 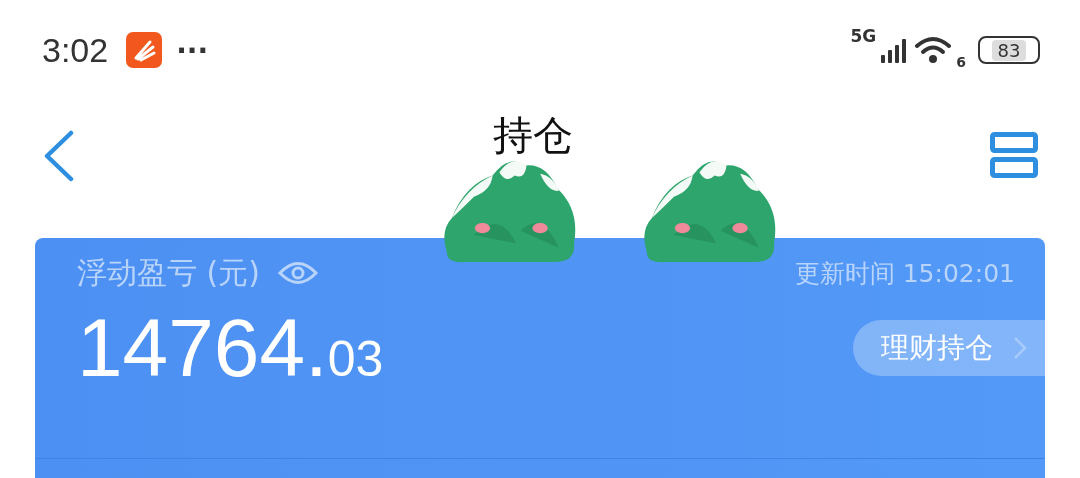 I want to click on battery-level: 83, so click(x=1009, y=50).